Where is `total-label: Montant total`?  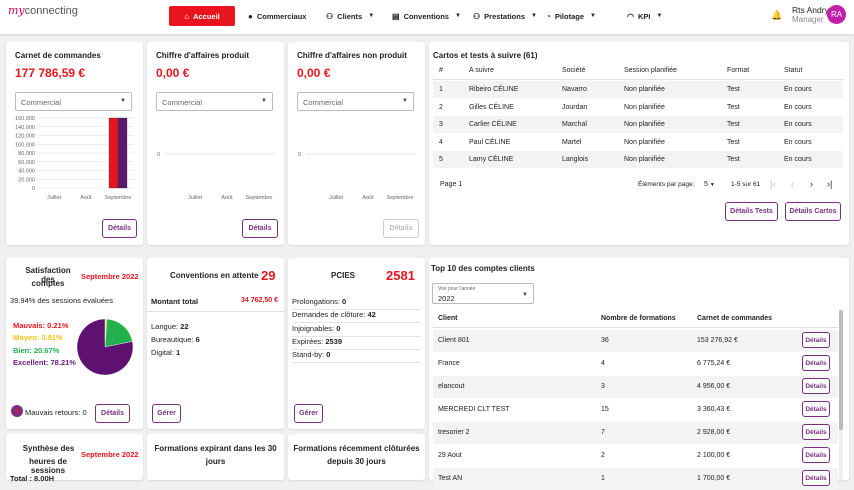 total-label: Montant total is located at coordinates (174, 301).